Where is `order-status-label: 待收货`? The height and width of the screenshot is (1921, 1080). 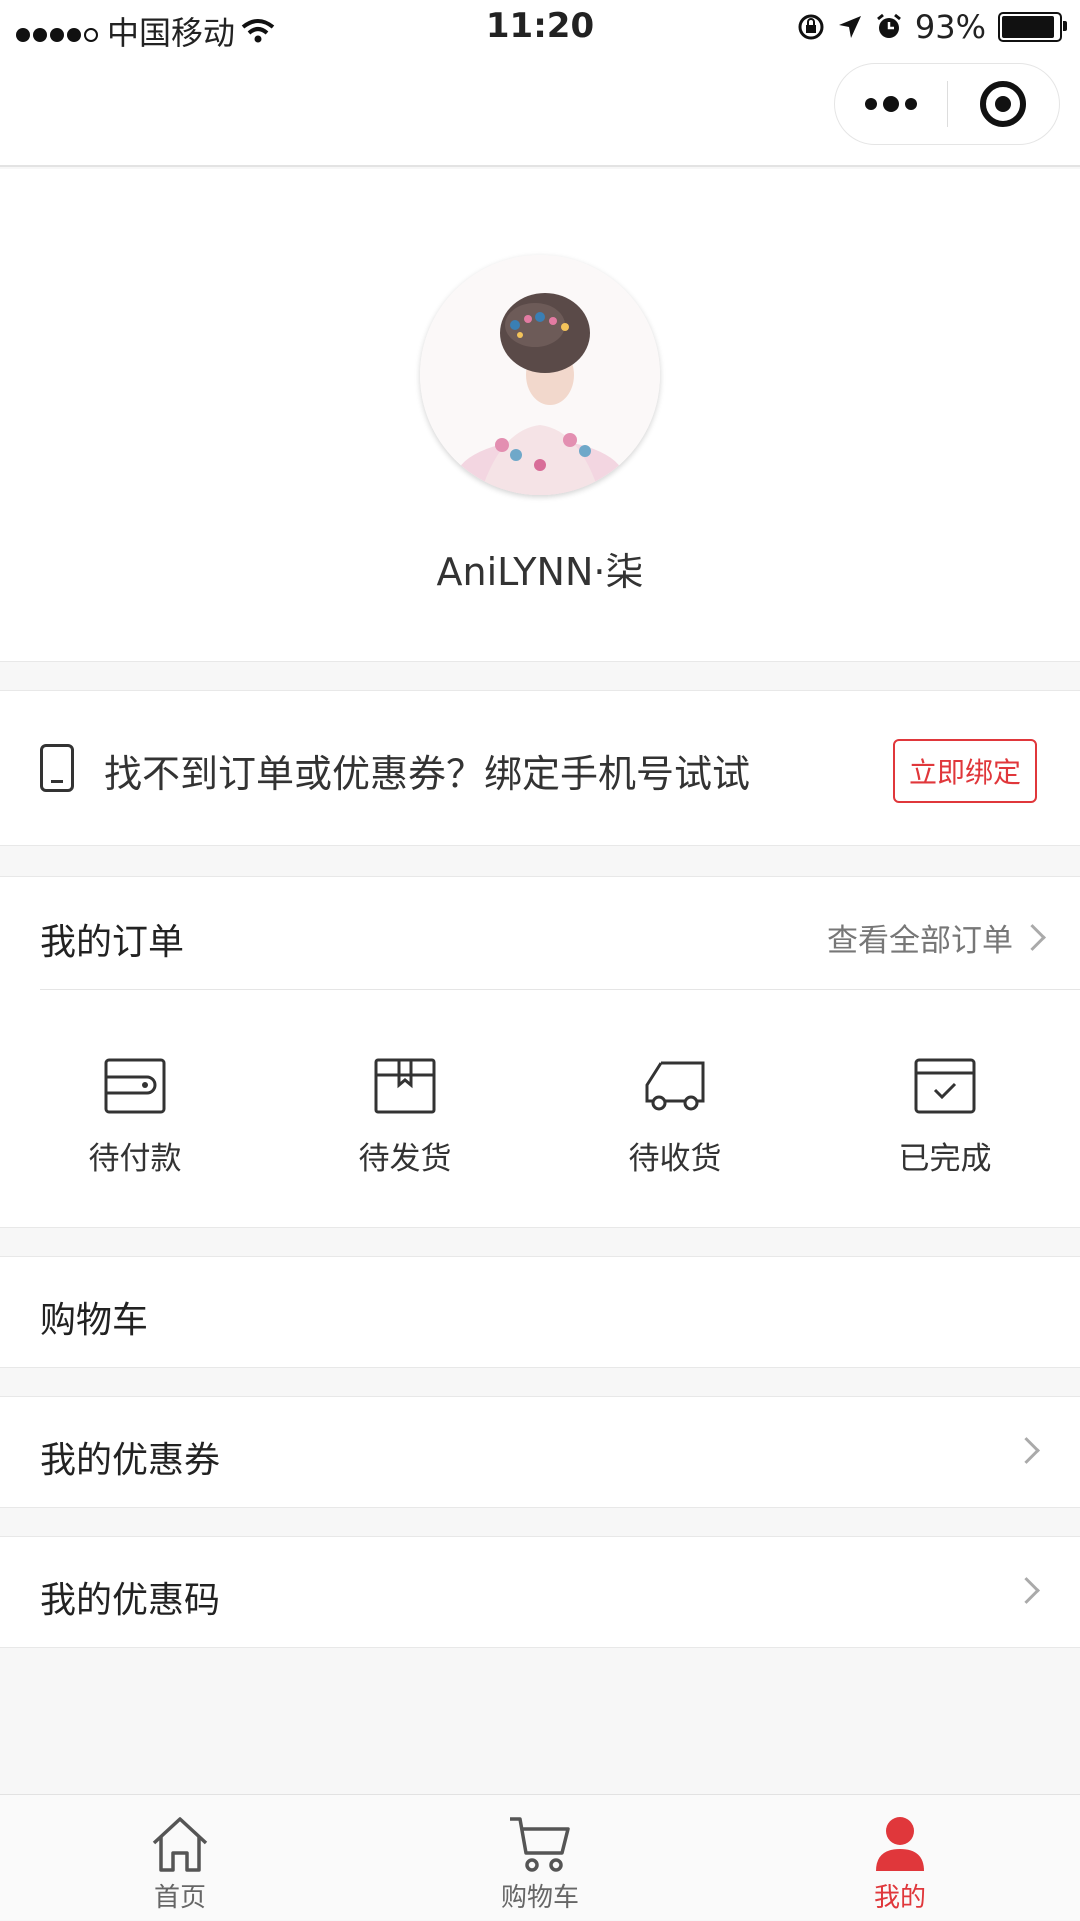 order-status-label: 待收货 is located at coordinates (675, 1159).